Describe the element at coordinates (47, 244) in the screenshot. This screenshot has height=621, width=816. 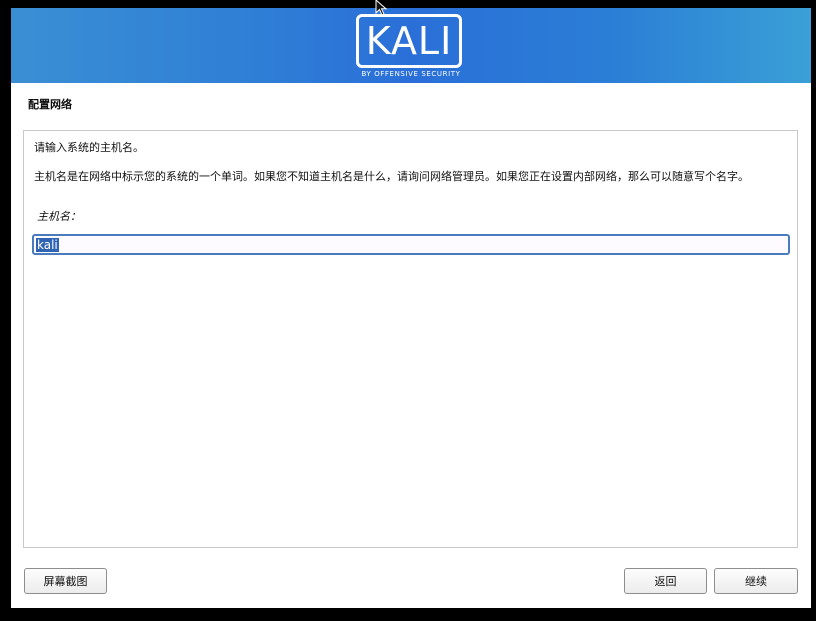
I see `hostname-value: kali` at that location.